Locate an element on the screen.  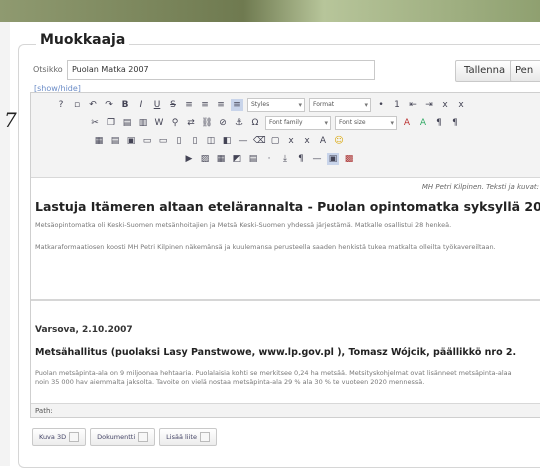
add-attachment-label: Lisää liite is located at coordinates (181, 437).